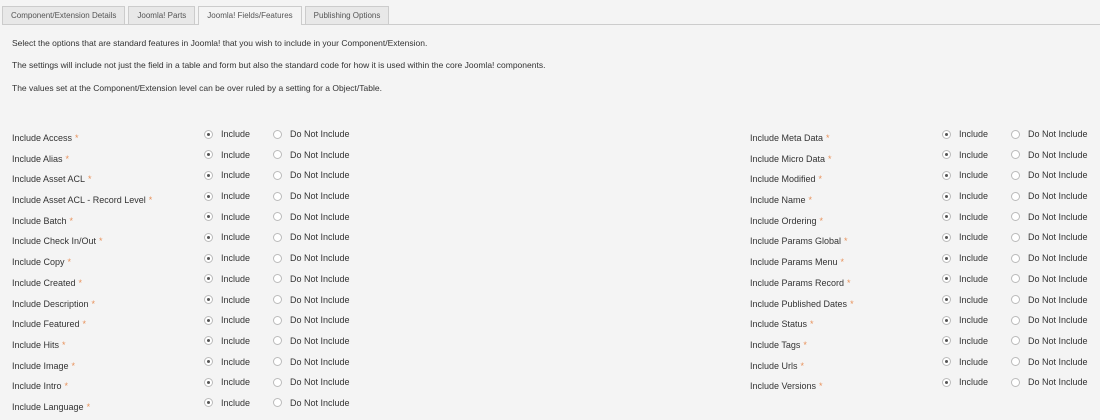  What do you see at coordinates (64, 15) in the screenshot?
I see `tab-component-extension-details: Component/Extension Details` at bounding box center [64, 15].